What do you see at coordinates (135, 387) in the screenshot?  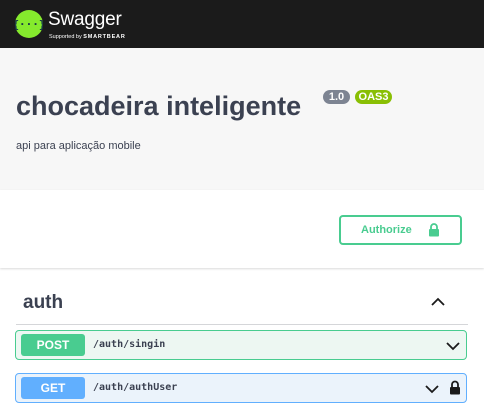 I see `operation-path: /auth/authUser` at bounding box center [135, 387].